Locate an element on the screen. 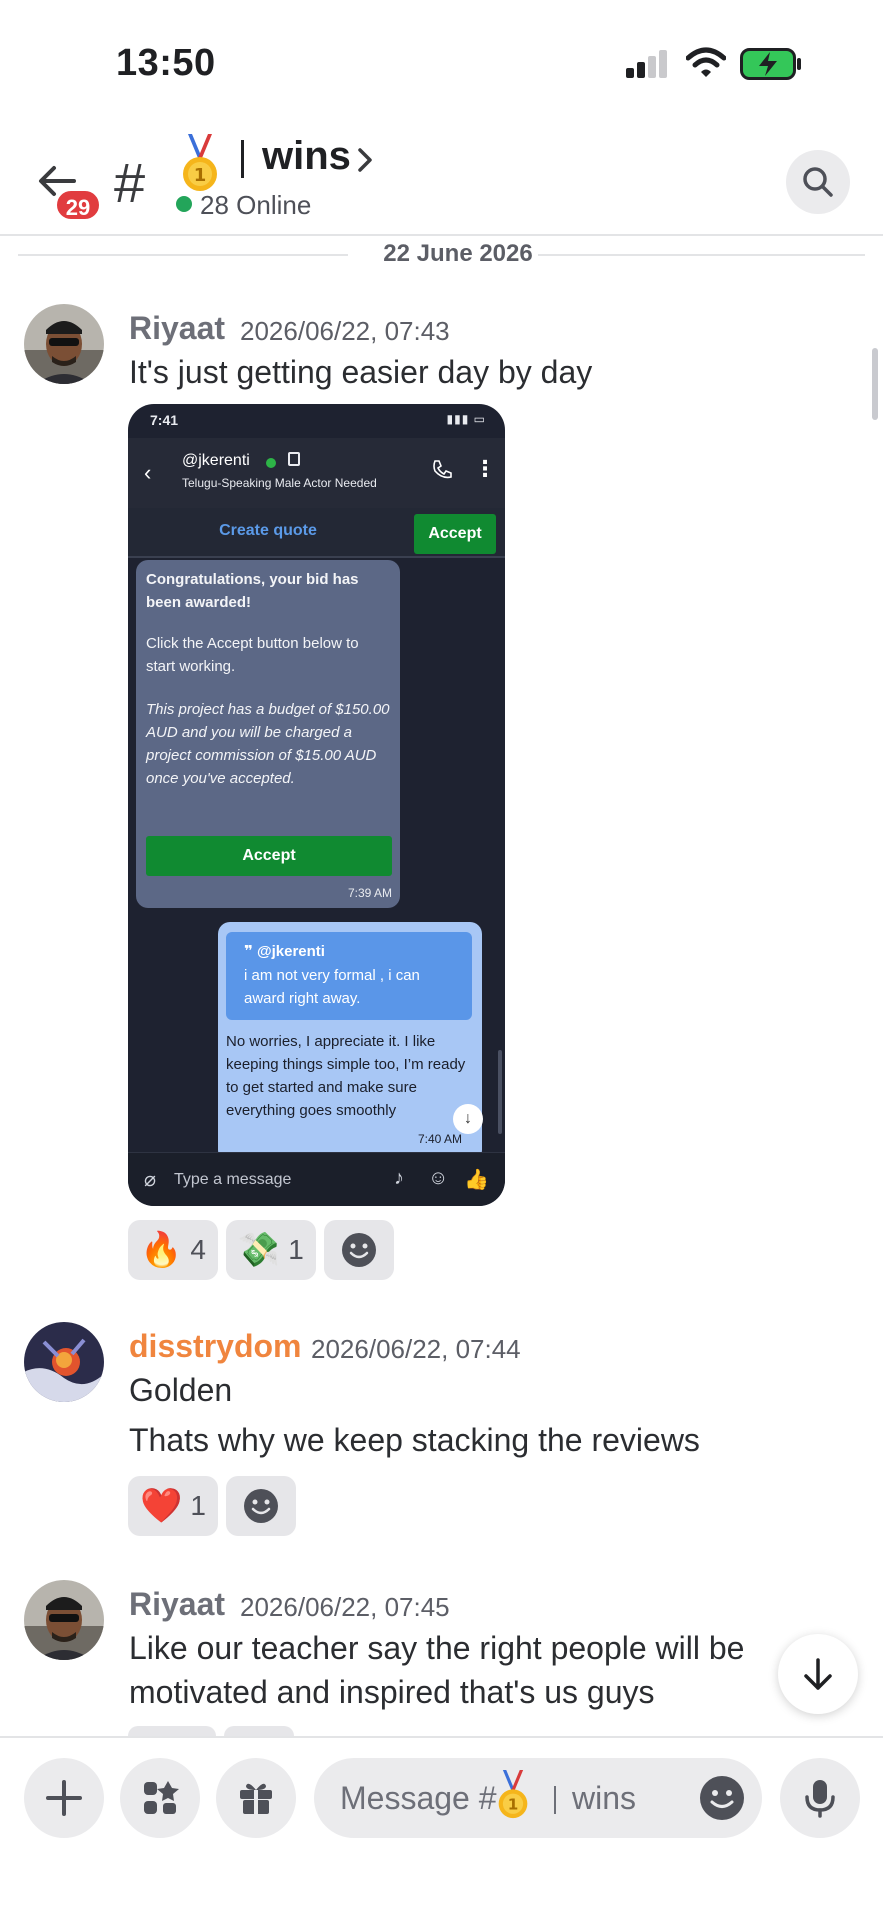 The width and height of the screenshot is (883, 1920). apps-icon is located at coordinates (161, 1797).